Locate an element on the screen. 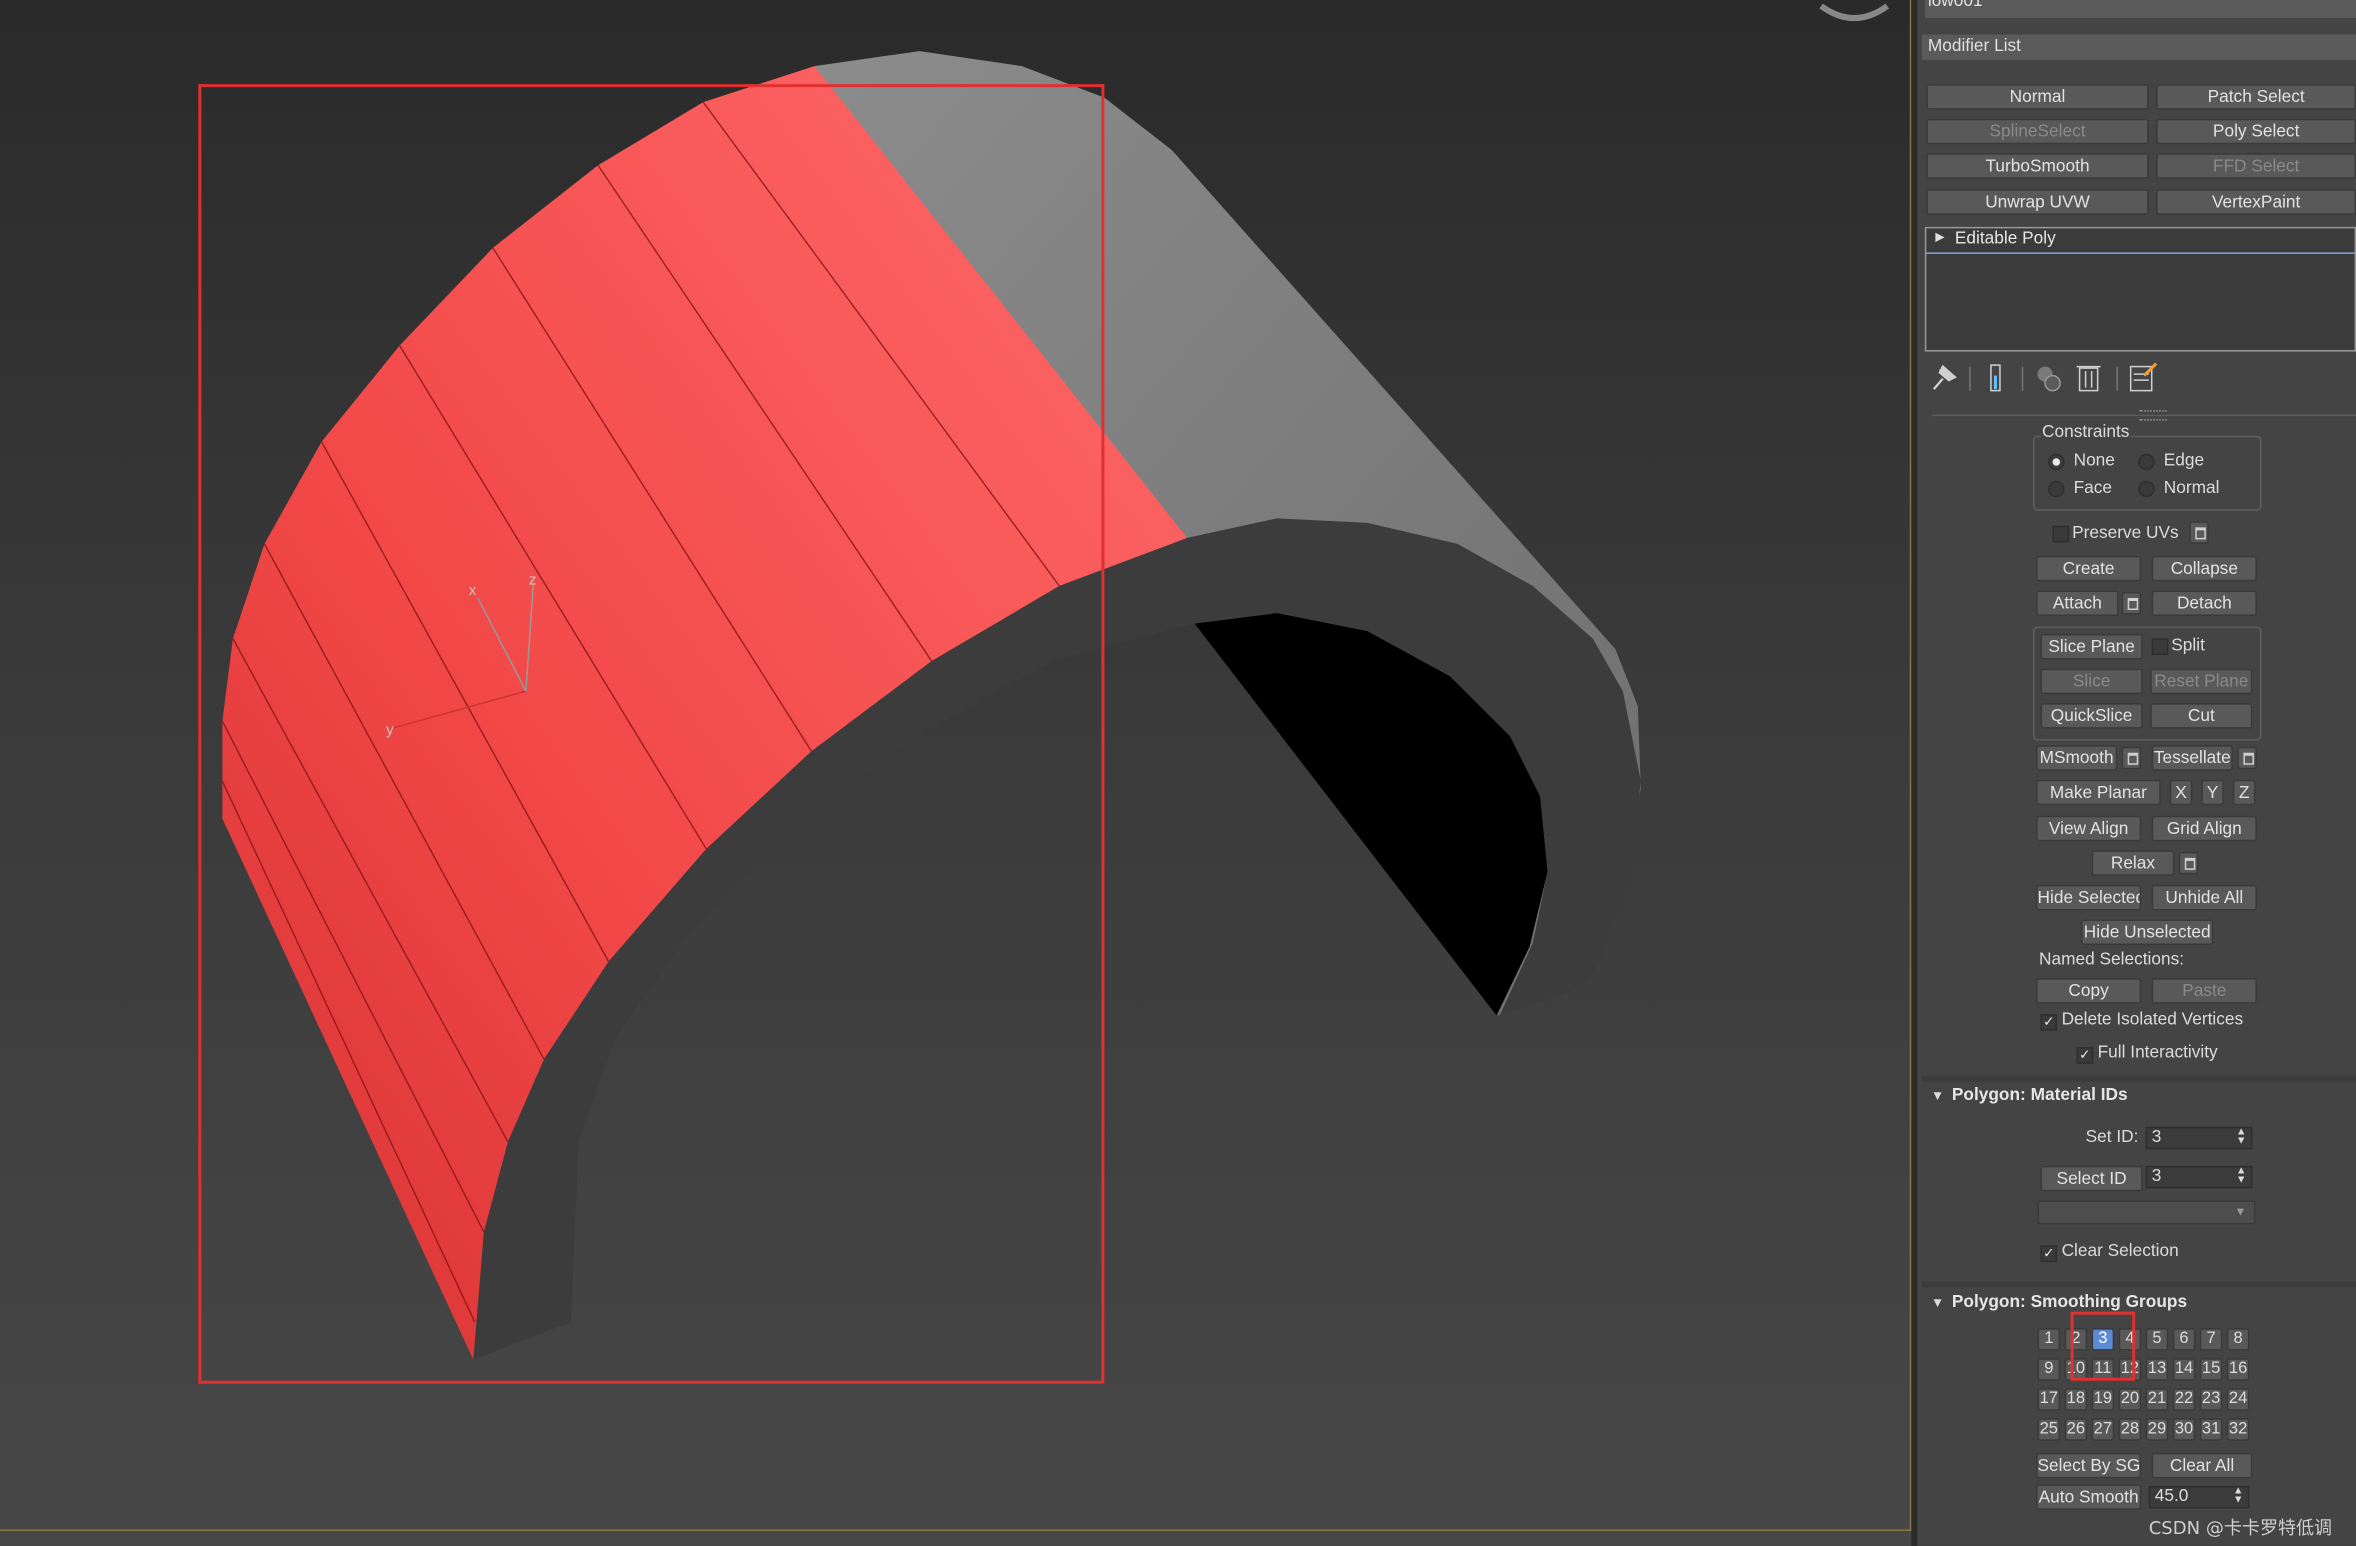 This screenshot has width=2356, height=1546. sg-button-24: 24 is located at coordinates (2238, 1399).